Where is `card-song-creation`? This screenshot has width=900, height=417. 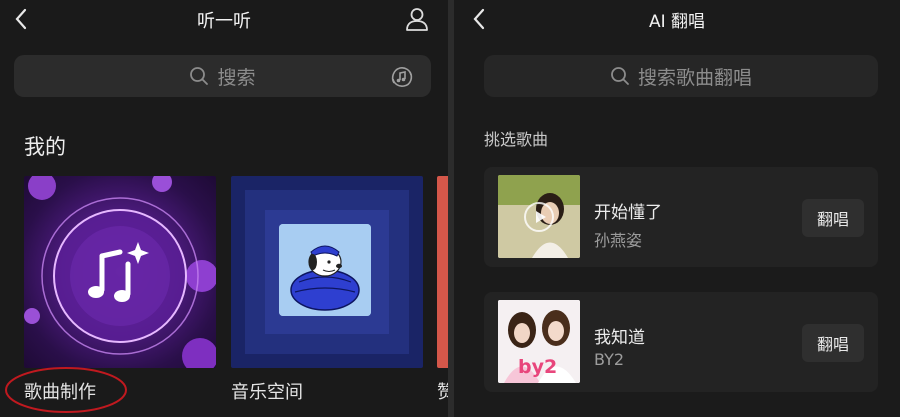 card-song-creation is located at coordinates (120, 272).